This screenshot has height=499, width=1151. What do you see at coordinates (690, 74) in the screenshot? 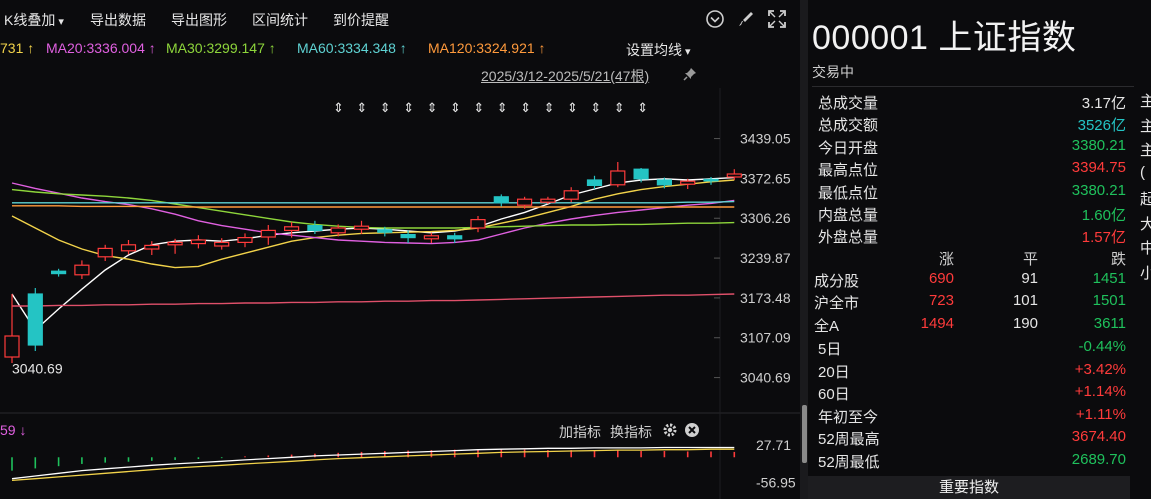
I see `pin-icon` at bounding box center [690, 74].